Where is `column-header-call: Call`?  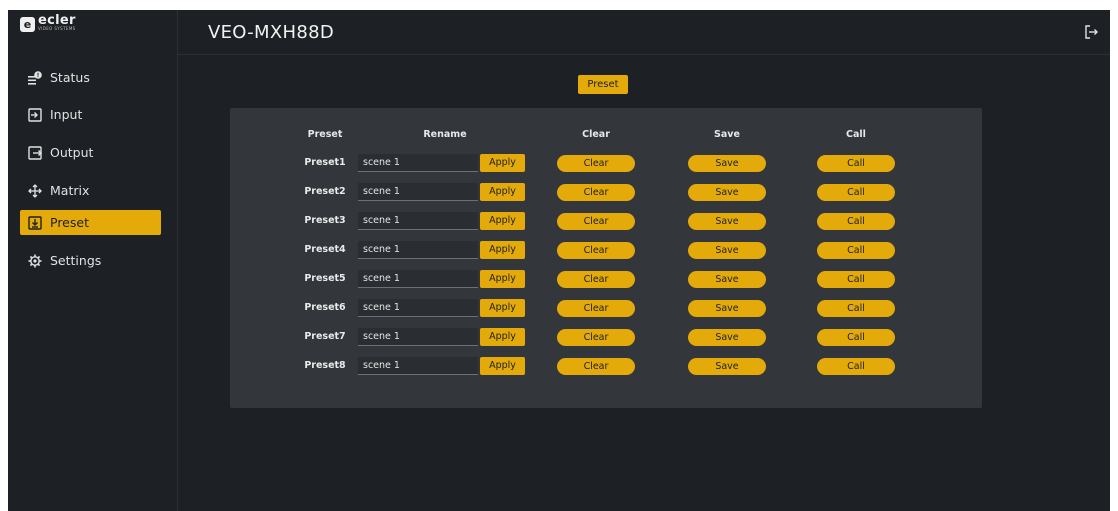 column-header-call: Call is located at coordinates (856, 134).